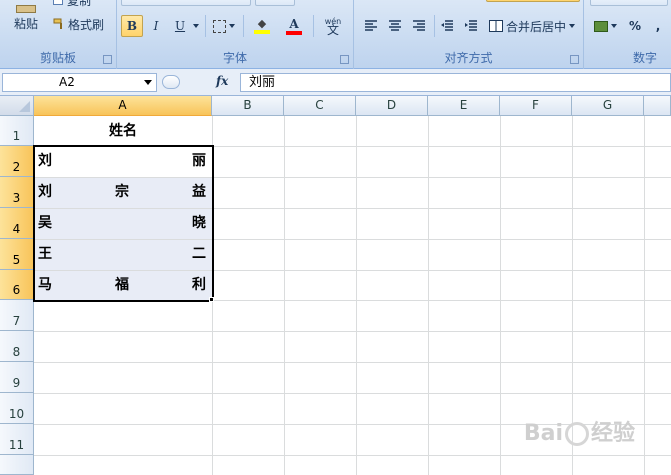  Describe the element at coordinates (344, 59) in the screenshot. I see `font-dialog-launcher` at that location.